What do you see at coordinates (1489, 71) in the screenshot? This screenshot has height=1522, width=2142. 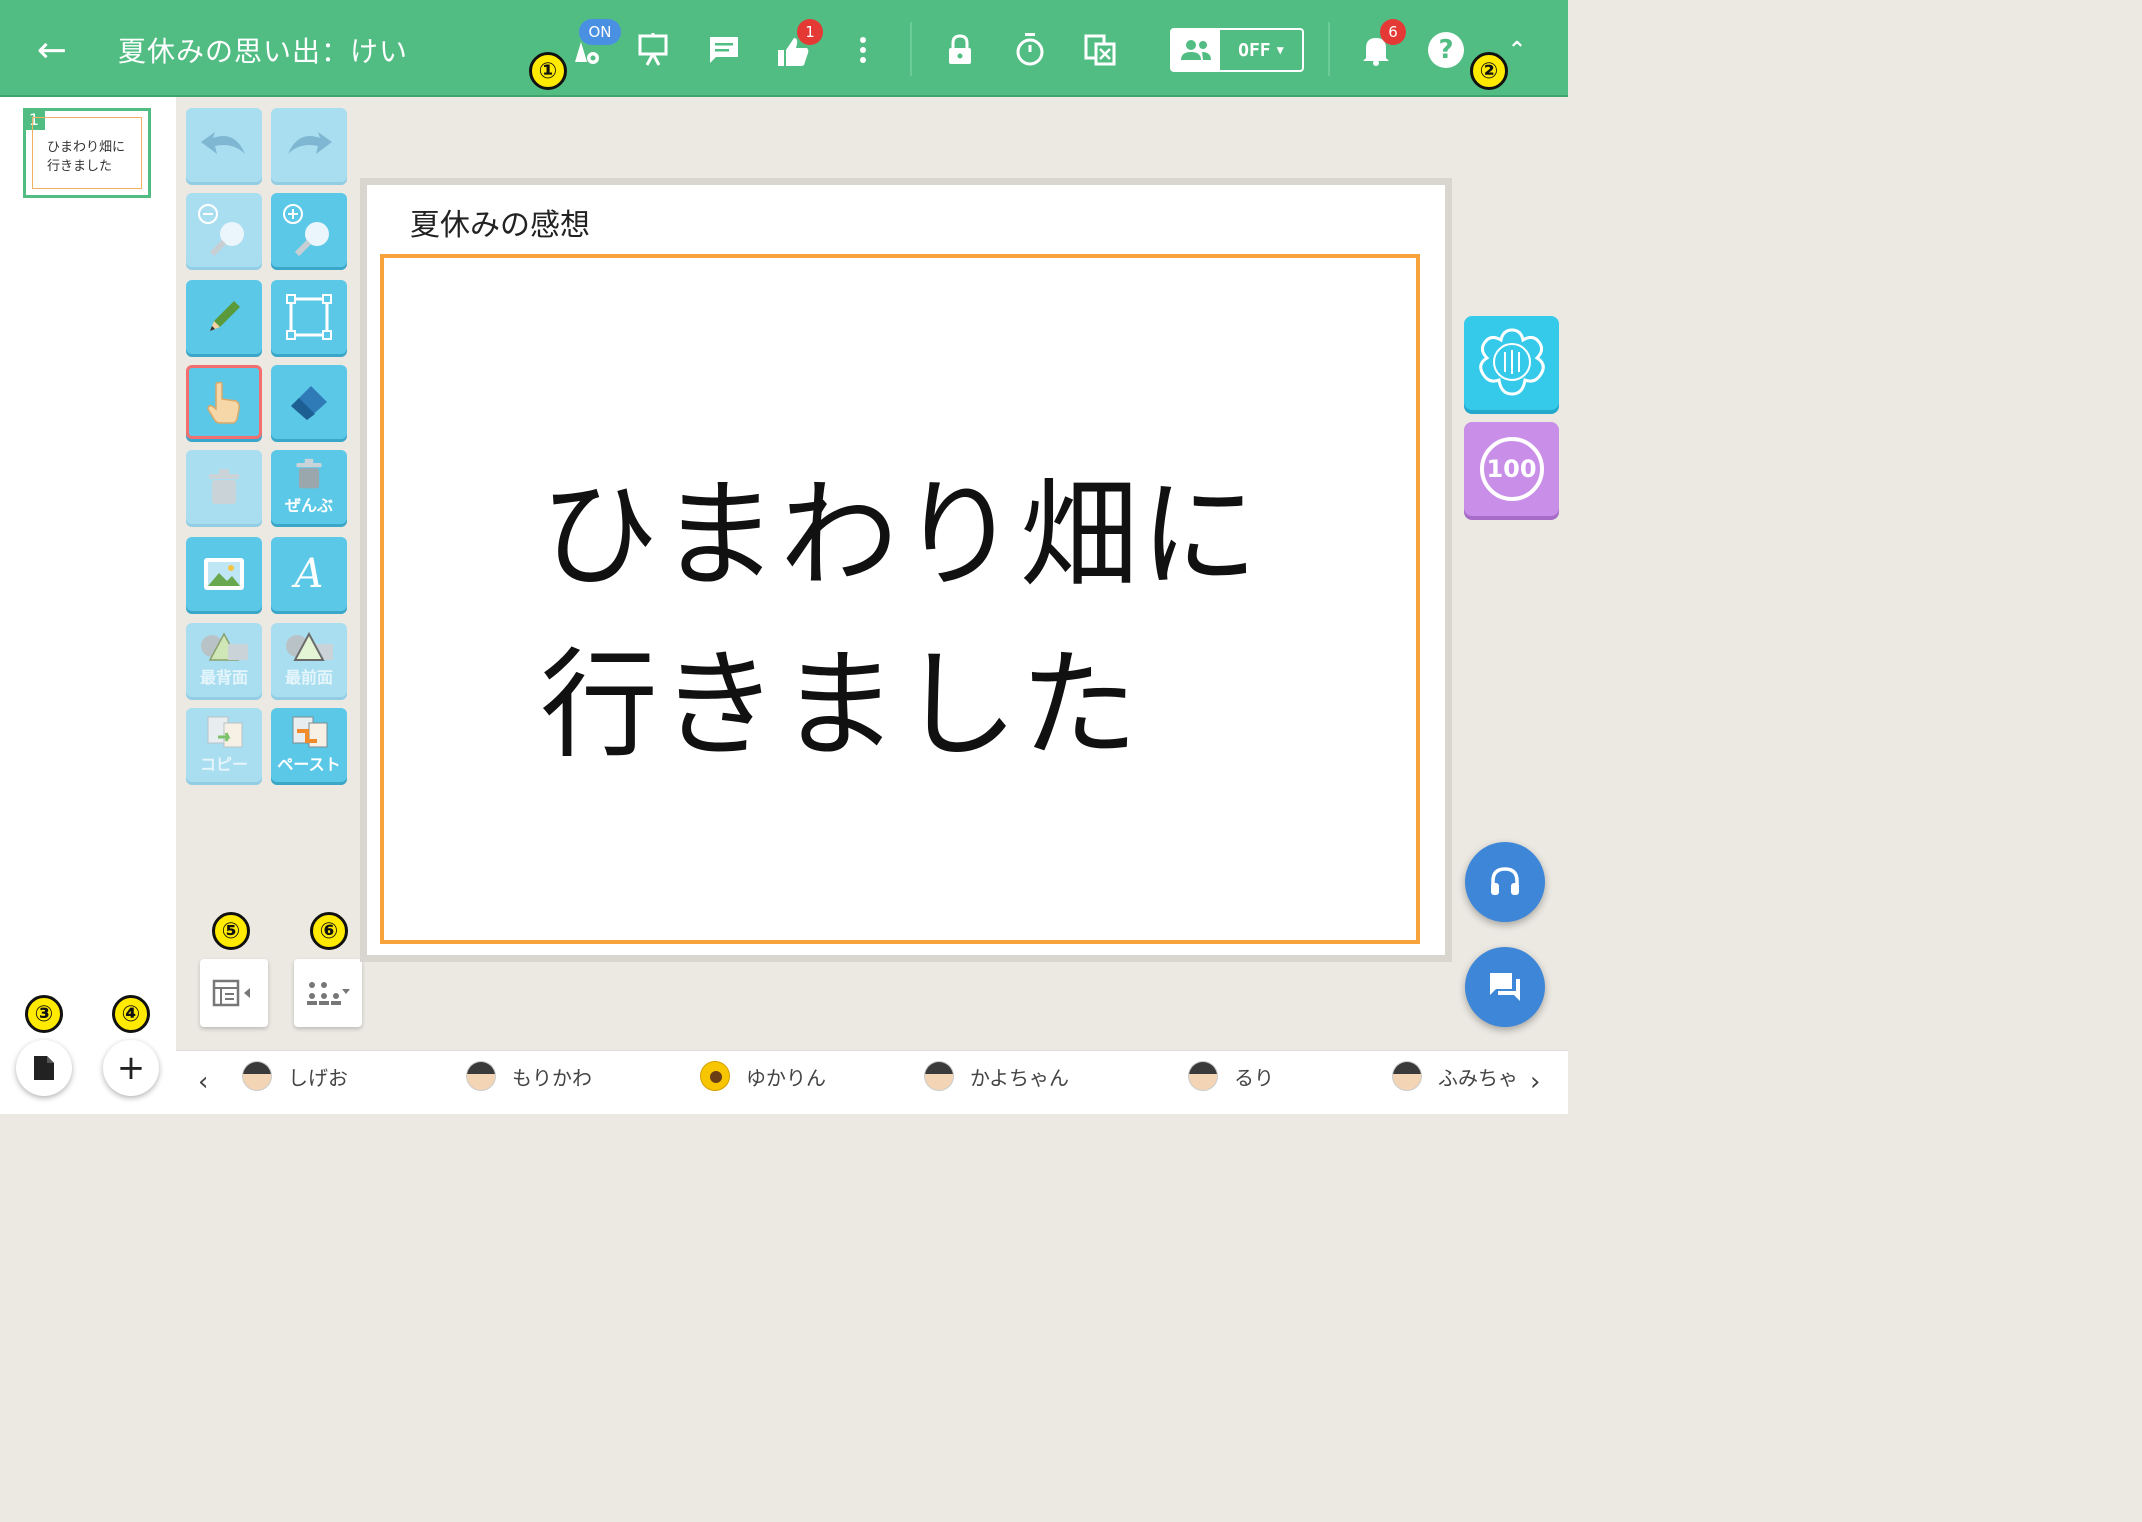 I see `marker-2: ②` at bounding box center [1489, 71].